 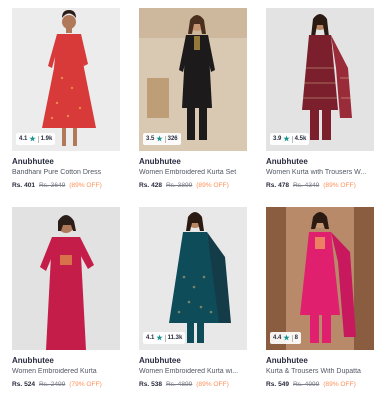 What do you see at coordinates (179, 185) in the screenshot?
I see `original-price: Rs. 3899` at bounding box center [179, 185].